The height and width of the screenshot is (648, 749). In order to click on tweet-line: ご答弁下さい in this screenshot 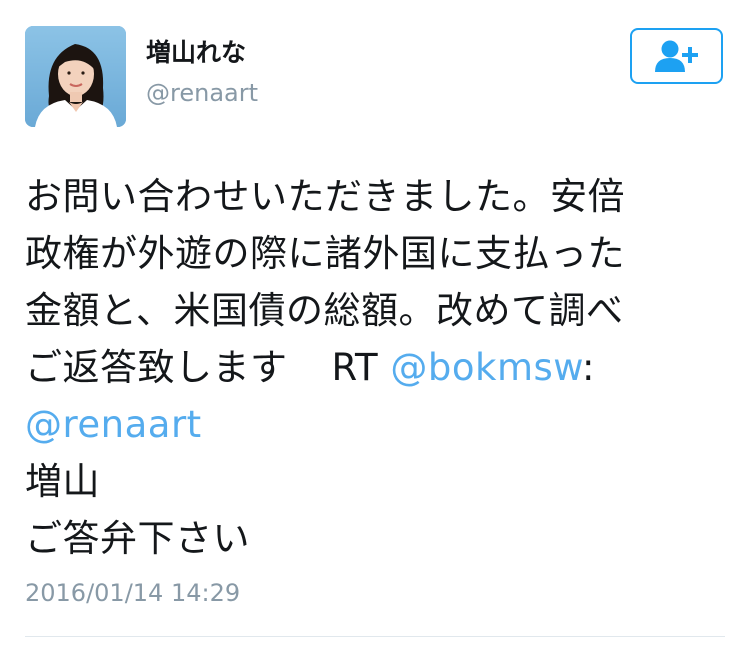, I will do `click(137, 538)`.